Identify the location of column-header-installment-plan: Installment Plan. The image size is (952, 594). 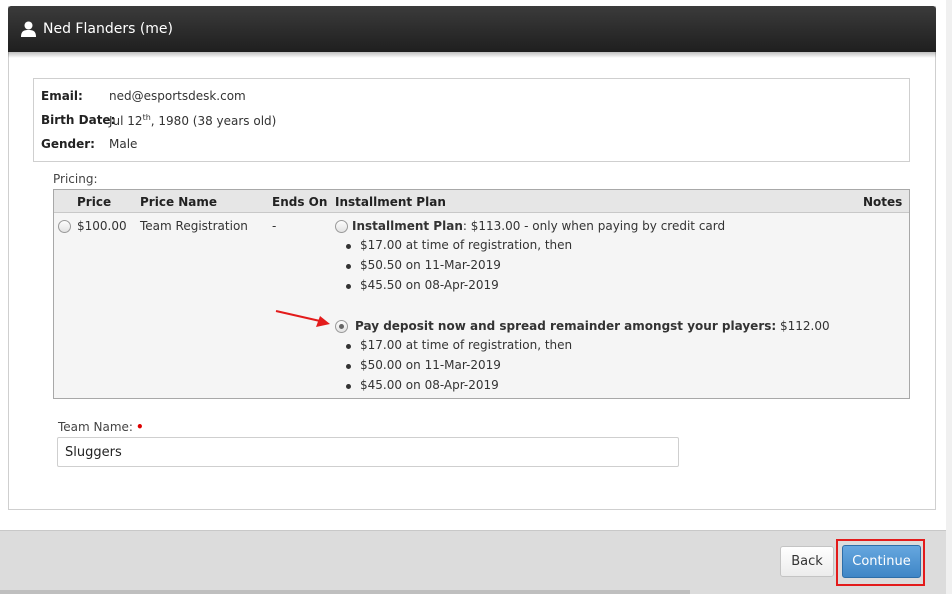
(390, 202).